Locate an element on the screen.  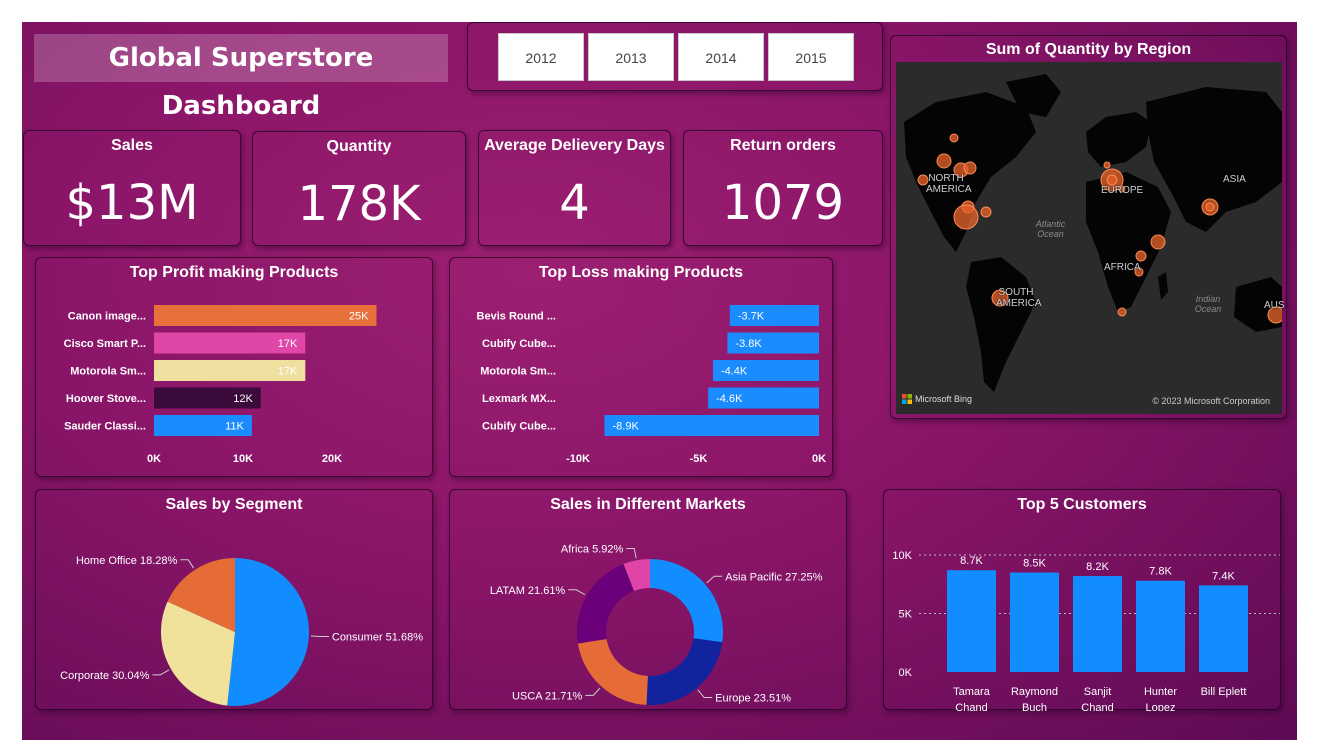
microsoft-logo-icon is located at coordinates (907, 399).